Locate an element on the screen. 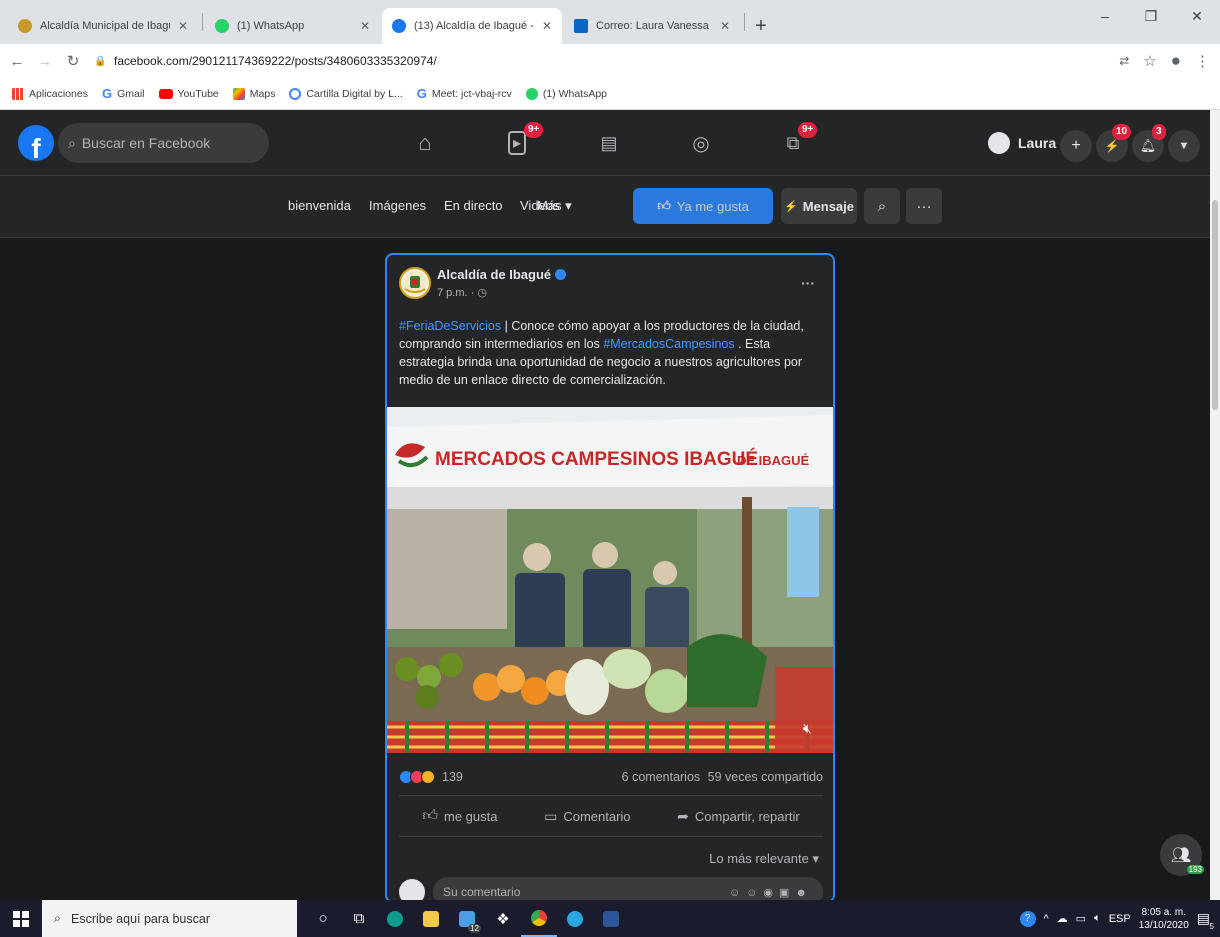 This screenshot has width=1220, height=937. tab-facebook-post: (13) Alcaldía de Ibagué - Publica ✕ is located at coordinates (472, 26).